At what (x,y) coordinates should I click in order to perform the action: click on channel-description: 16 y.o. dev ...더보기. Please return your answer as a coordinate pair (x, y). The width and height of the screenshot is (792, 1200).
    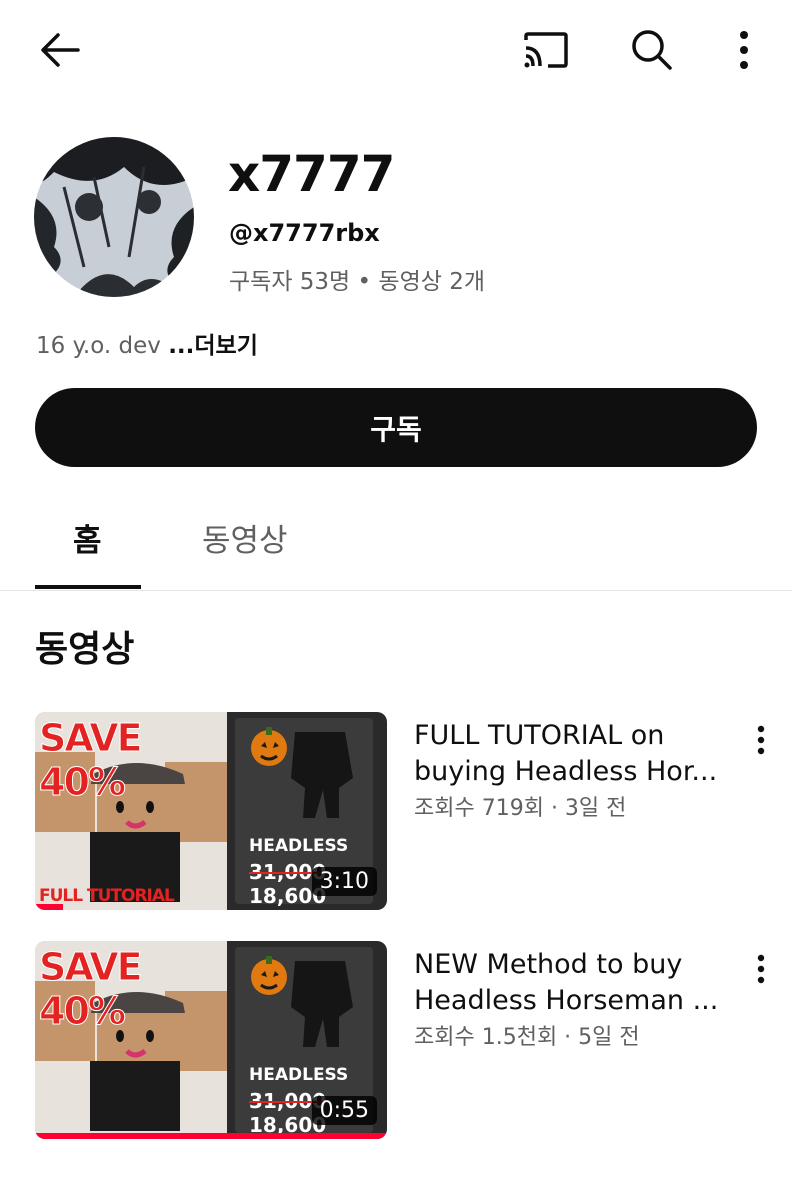
    Looking at the image, I should click on (147, 343).